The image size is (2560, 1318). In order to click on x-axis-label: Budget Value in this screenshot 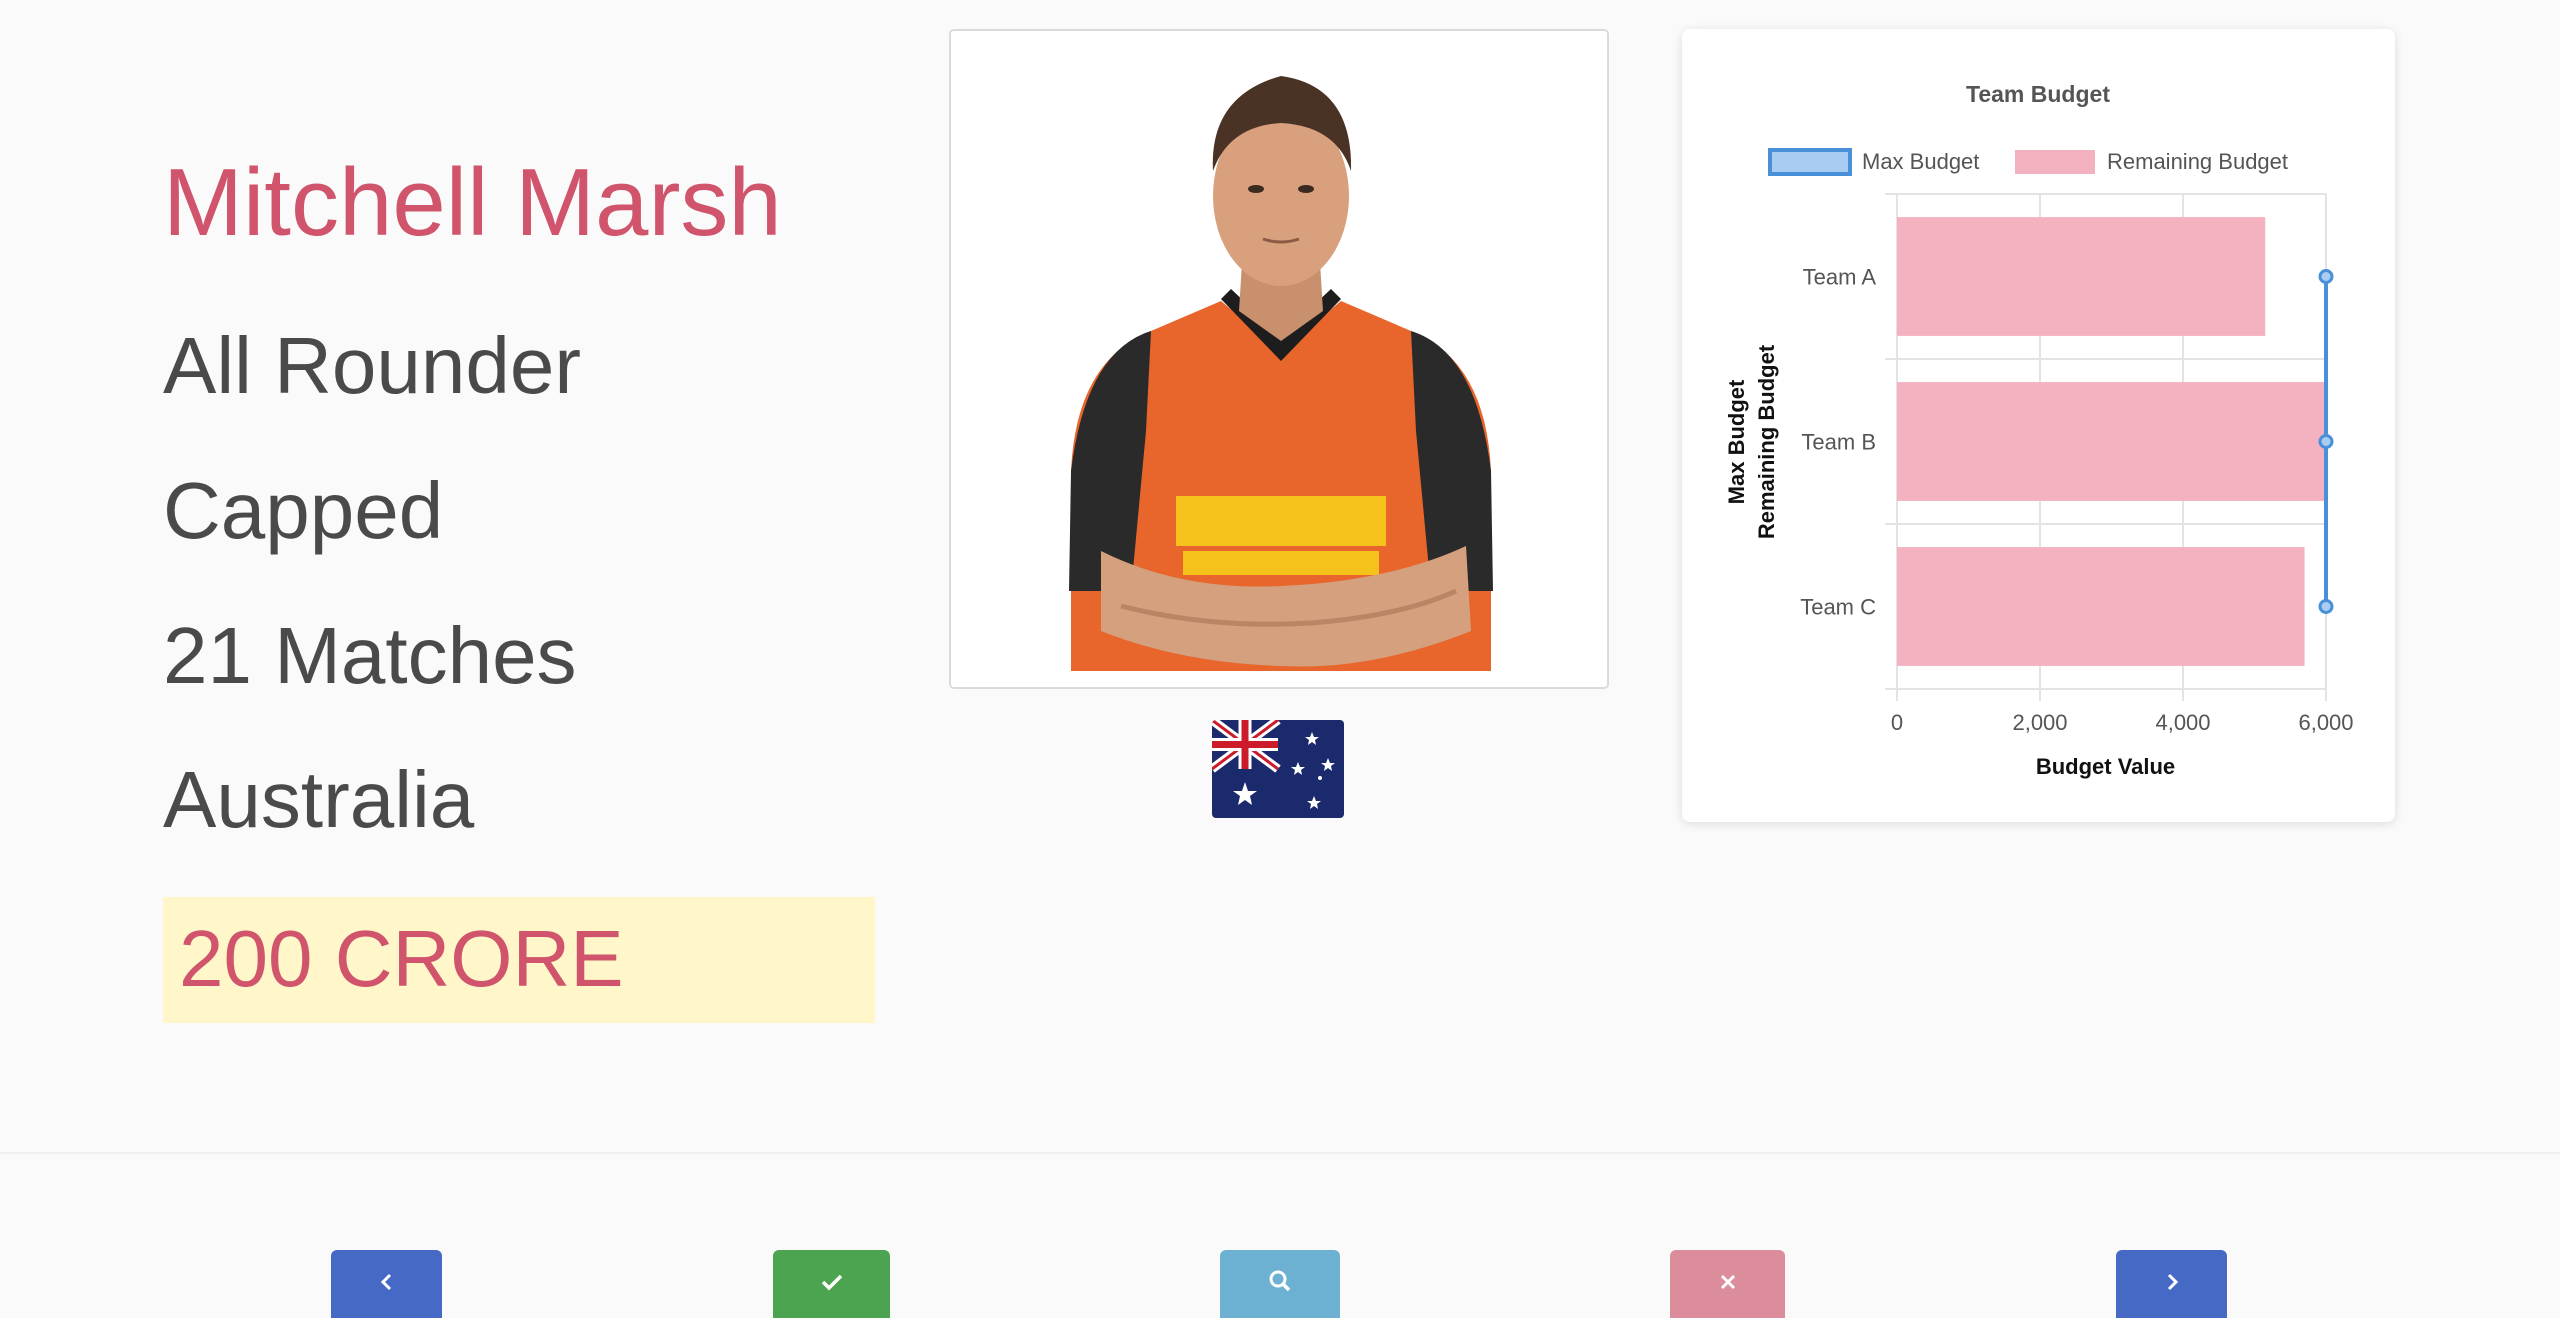, I will do `click(2105, 766)`.